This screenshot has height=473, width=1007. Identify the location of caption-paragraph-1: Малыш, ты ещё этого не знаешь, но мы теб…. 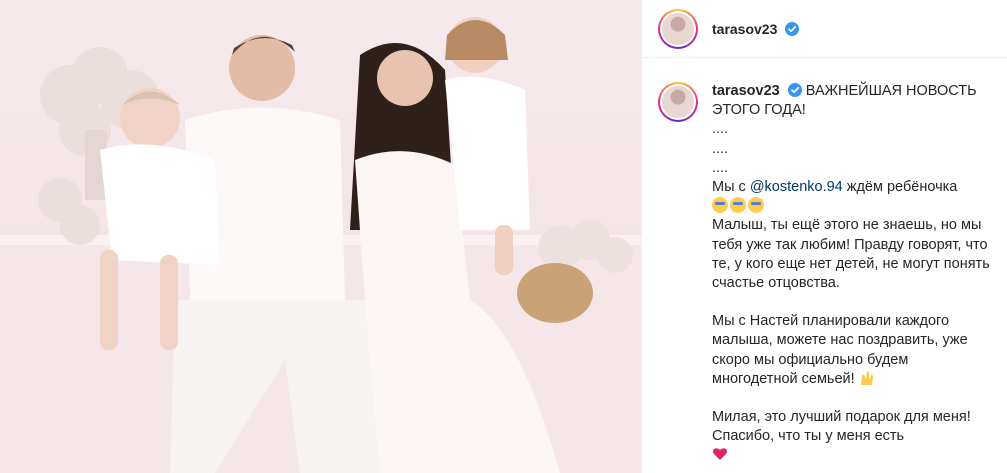
(851, 254).